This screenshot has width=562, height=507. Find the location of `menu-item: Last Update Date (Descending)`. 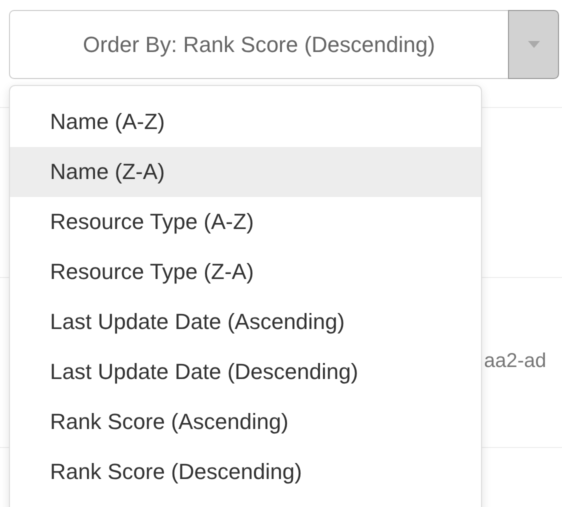

menu-item: Last Update Date (Descending) is located at coordinates (245, 372).